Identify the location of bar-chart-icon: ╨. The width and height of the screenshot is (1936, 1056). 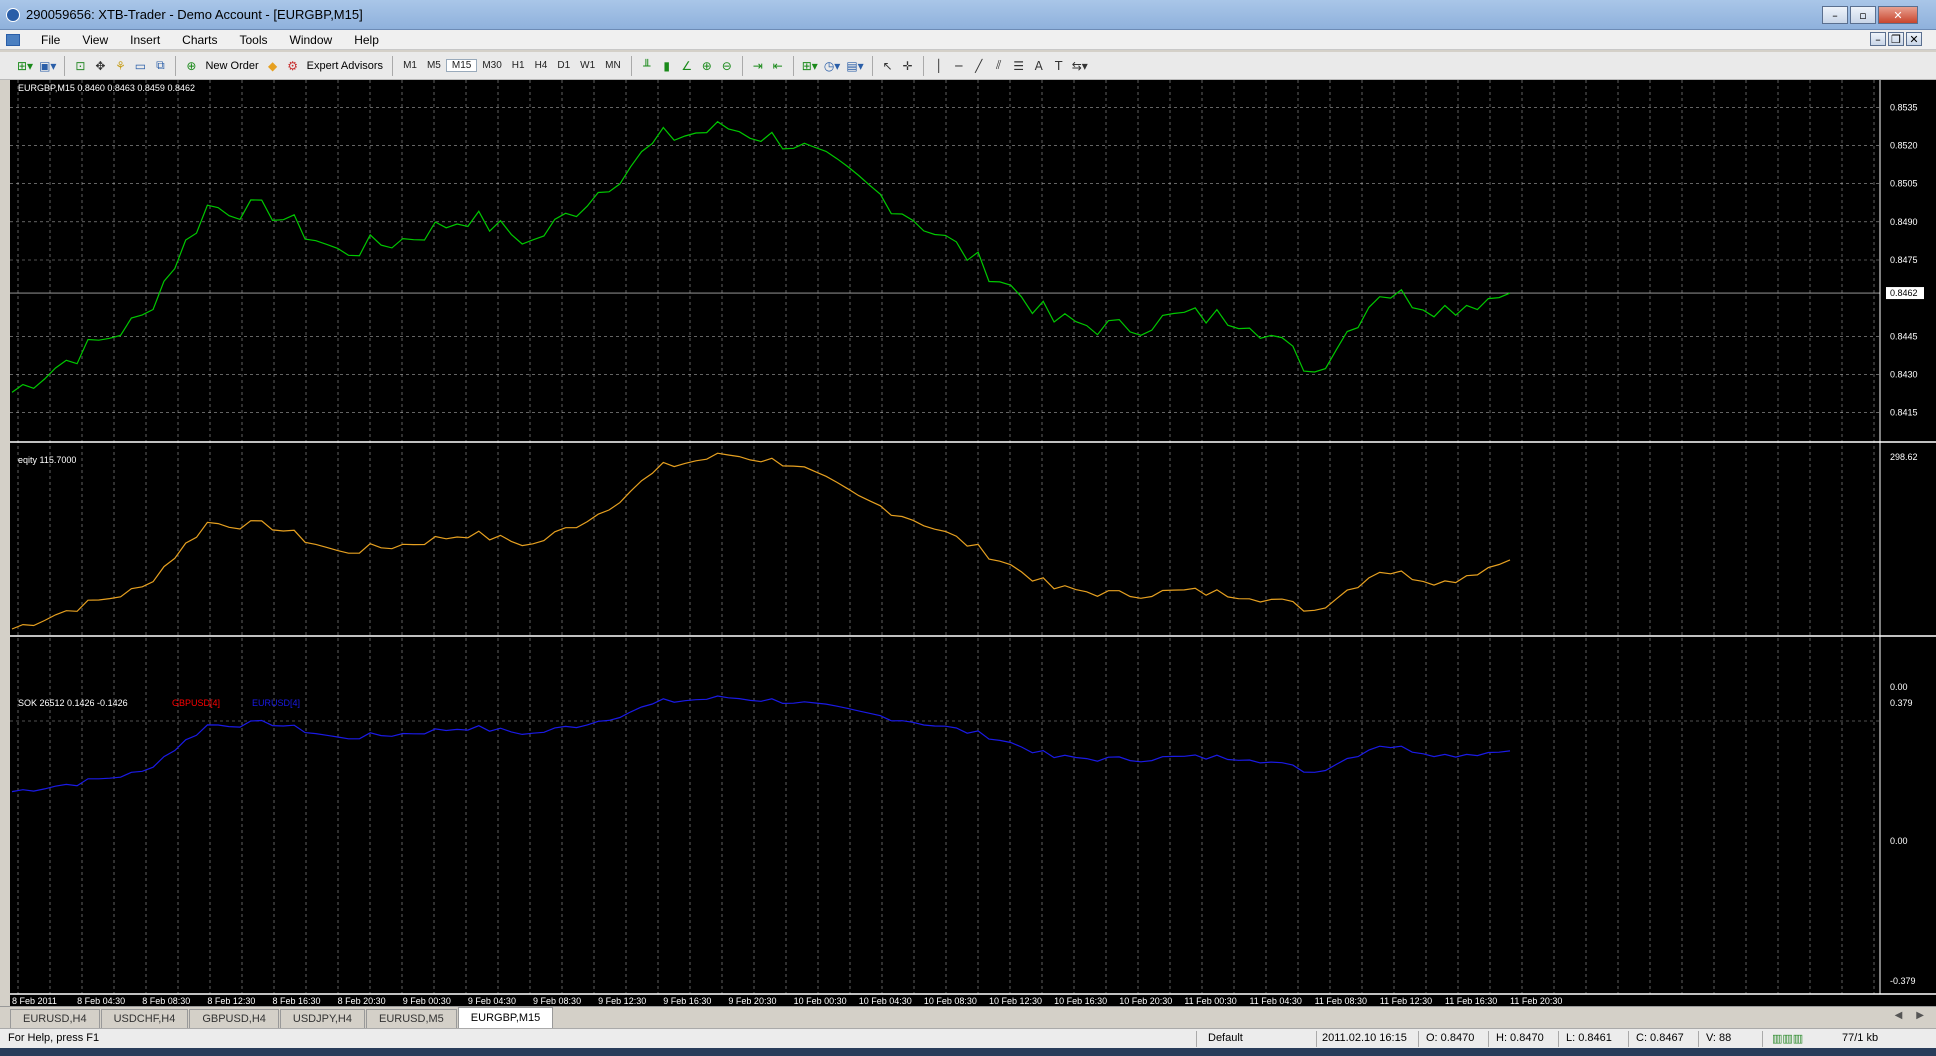
(647, 66).